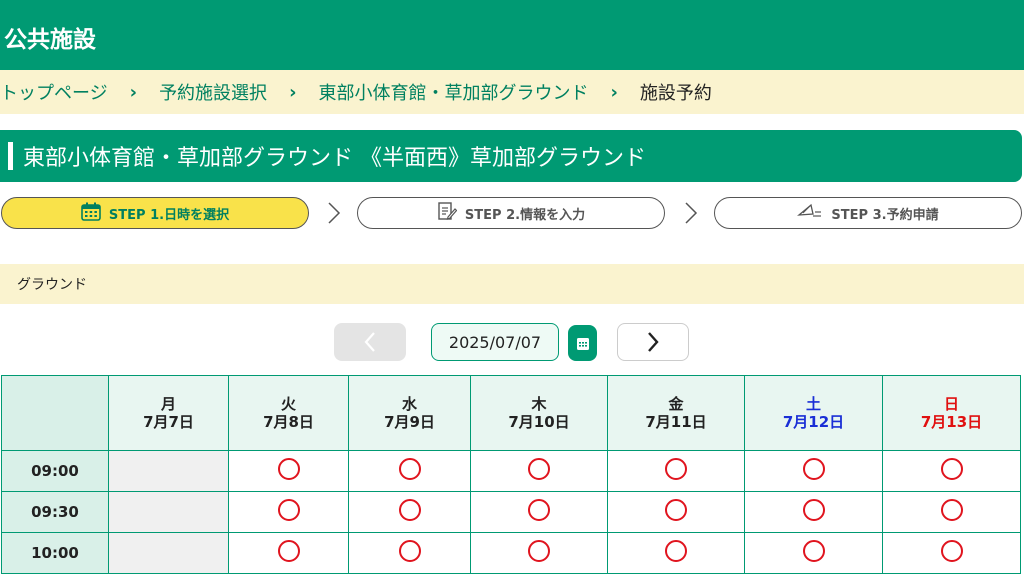  I want to click on day-date: 7月13日, so click(951, 422).